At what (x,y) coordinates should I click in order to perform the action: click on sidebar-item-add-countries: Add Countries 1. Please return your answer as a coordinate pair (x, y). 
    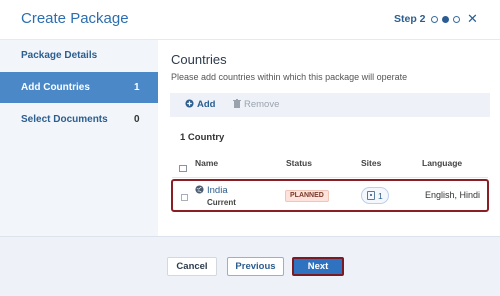
    Looking at the image, I should click on (79, 87).